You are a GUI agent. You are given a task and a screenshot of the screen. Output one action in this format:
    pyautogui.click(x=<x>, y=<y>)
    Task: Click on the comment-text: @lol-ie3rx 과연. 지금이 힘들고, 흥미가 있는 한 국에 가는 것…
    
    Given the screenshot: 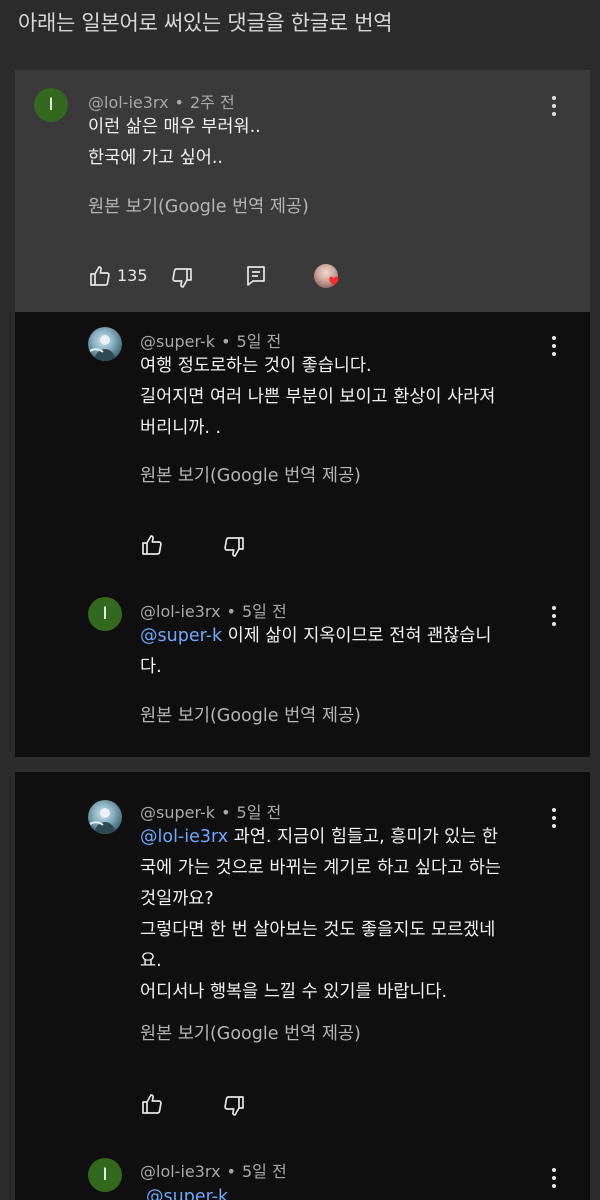 What is the action you would take?
    pyautogui.click(x=320, y=915)
    